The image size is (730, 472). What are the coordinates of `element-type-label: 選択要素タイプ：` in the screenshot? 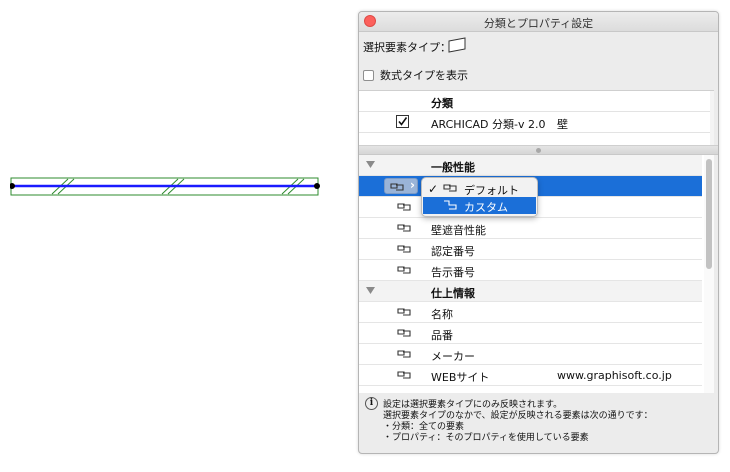 It's located at (407, 47).